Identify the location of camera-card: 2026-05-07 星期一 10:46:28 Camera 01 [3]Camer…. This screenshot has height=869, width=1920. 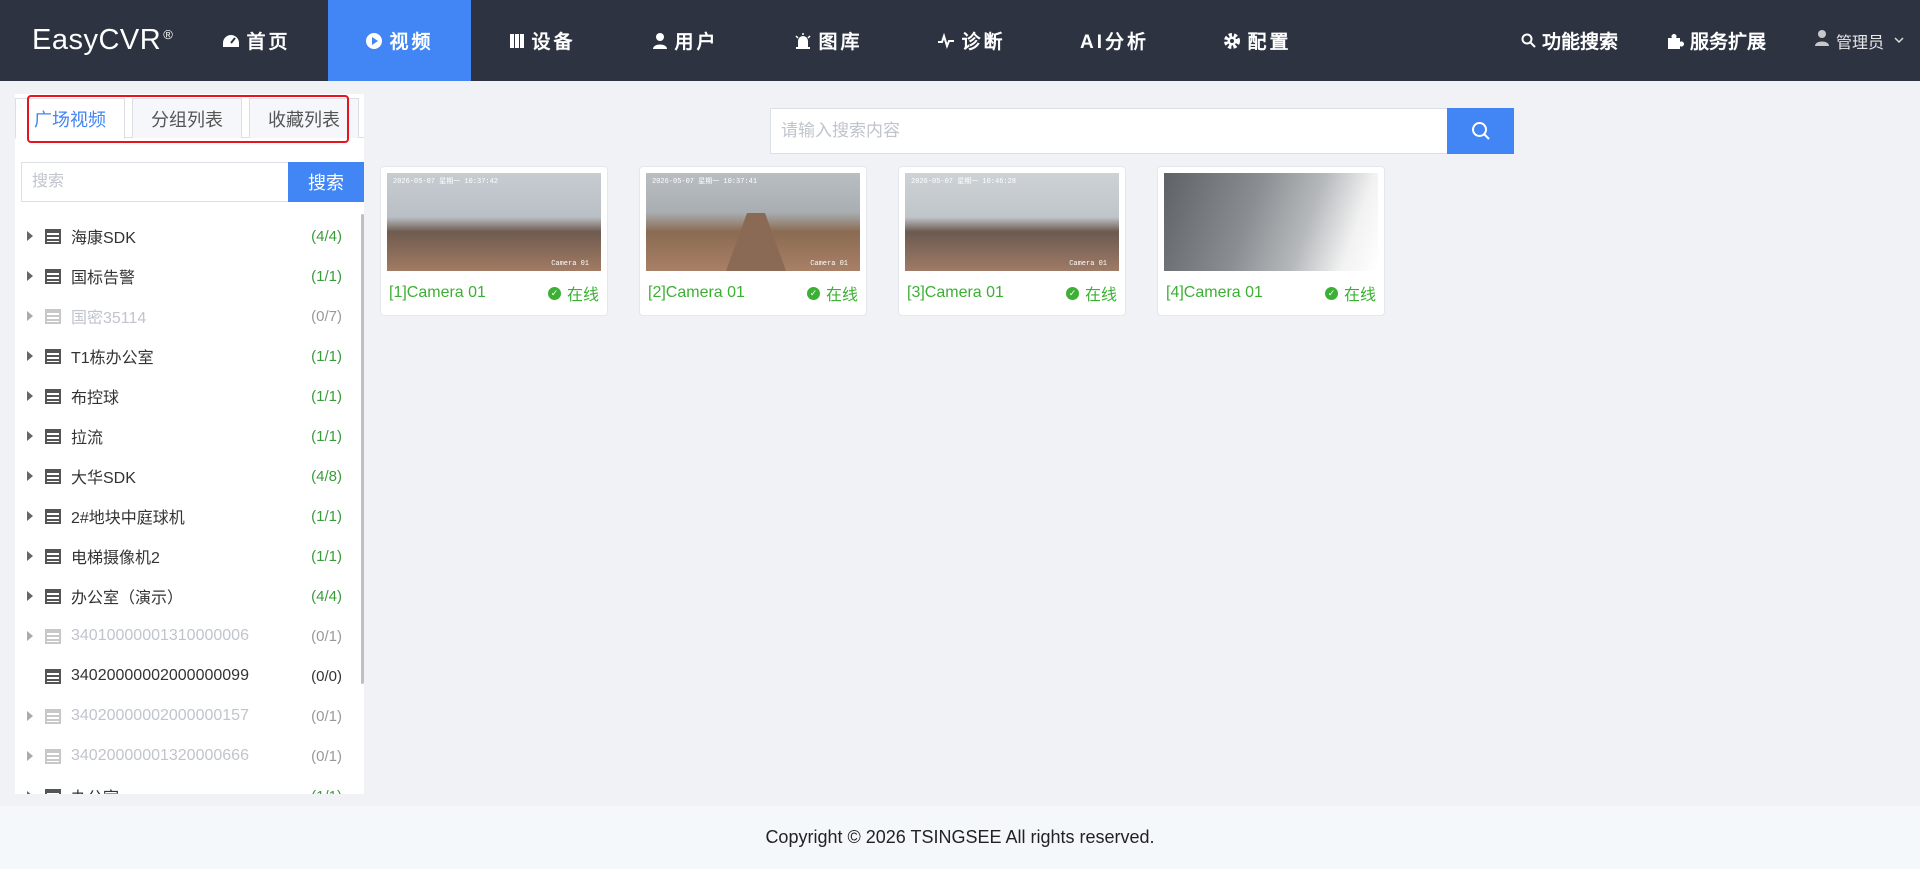
(1012, 241).